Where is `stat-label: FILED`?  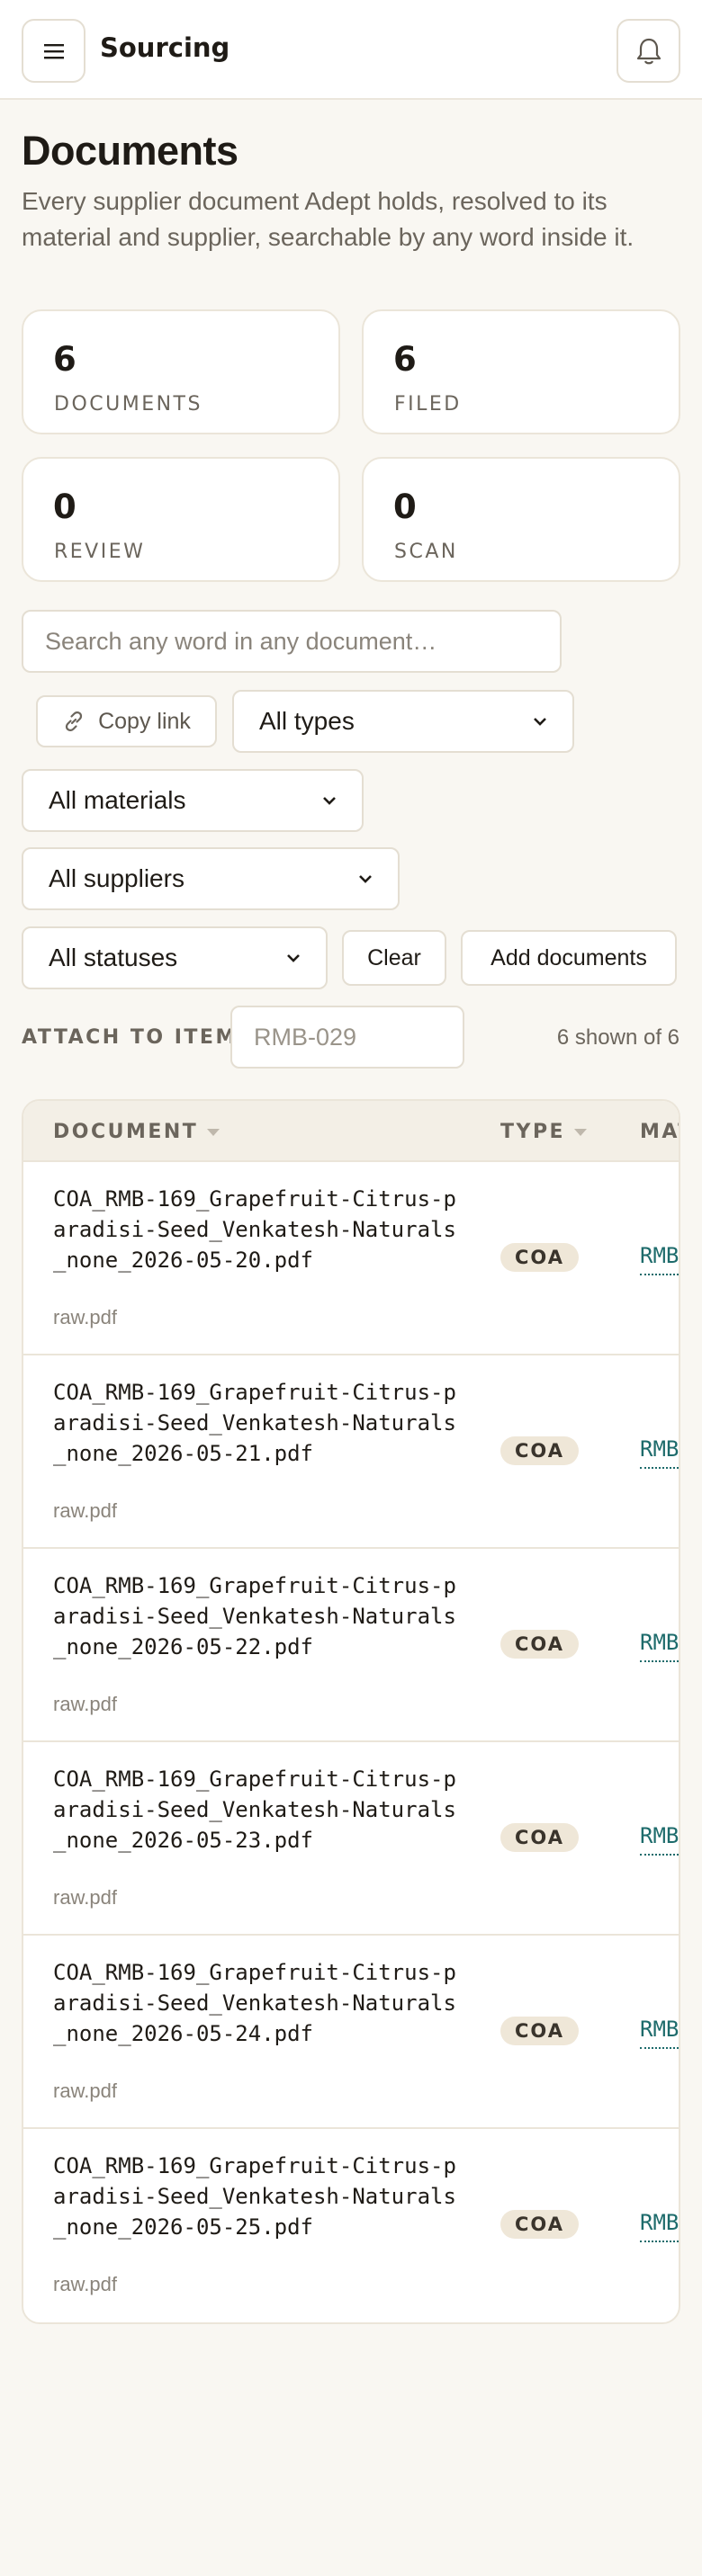
stat-label: FILED is located at coordinates (428, 404).